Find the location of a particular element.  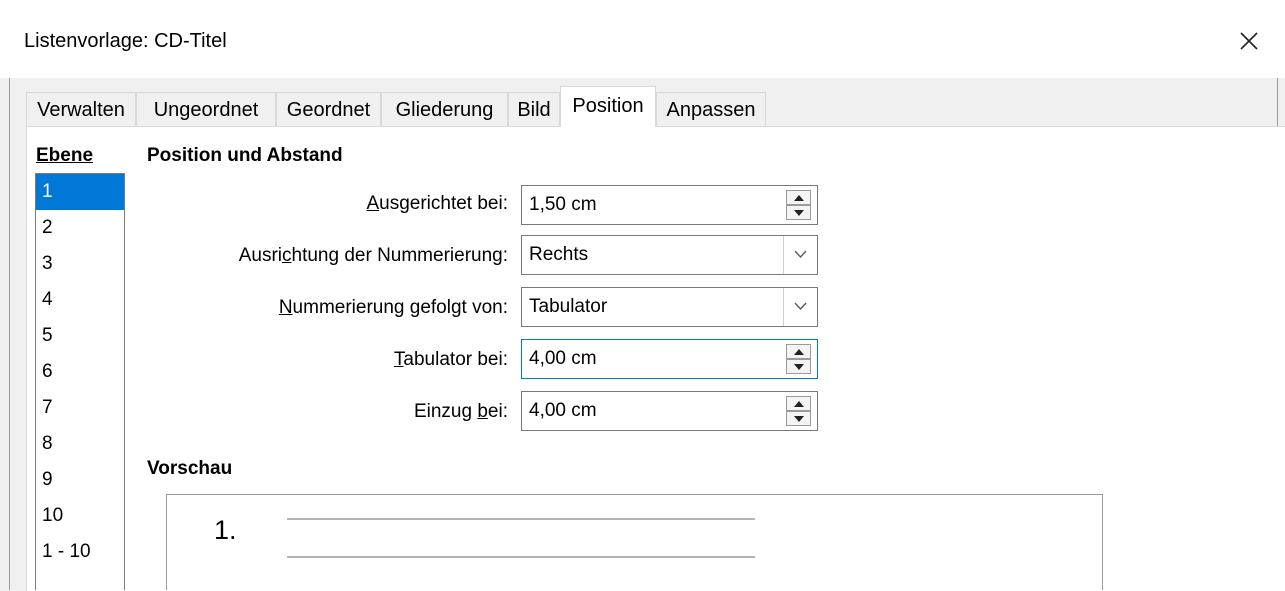

preview-heading: Vorschau is located at coordinates (190, 468).